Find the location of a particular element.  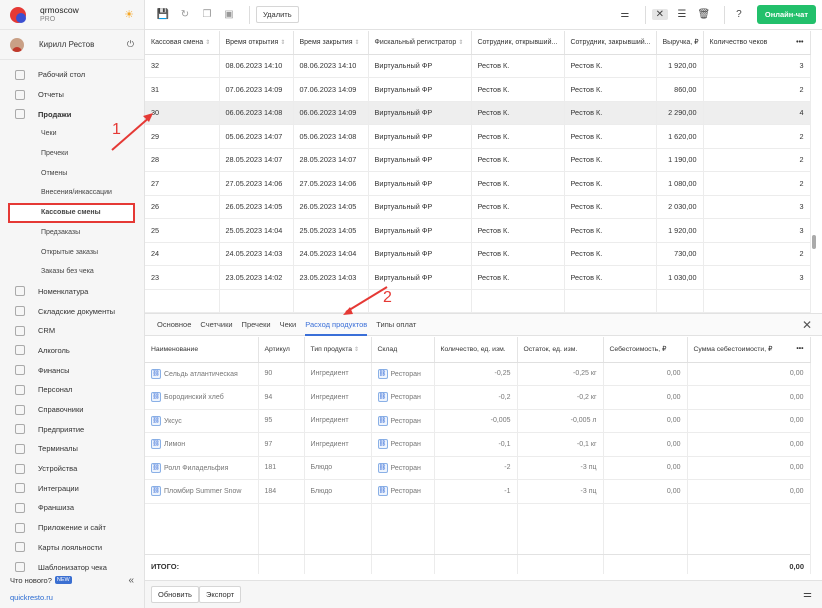

col-cost-sum: Сумма себестоимости, ₽ ••• is located at coordinates (749, 350).